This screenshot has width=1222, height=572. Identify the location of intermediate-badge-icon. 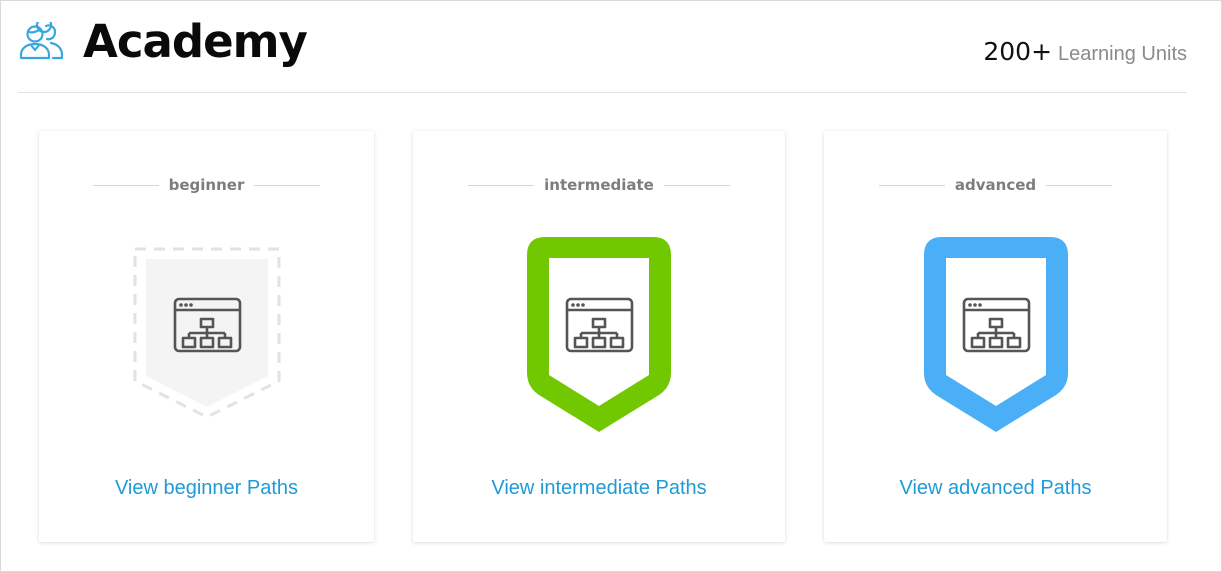
(599, 334).